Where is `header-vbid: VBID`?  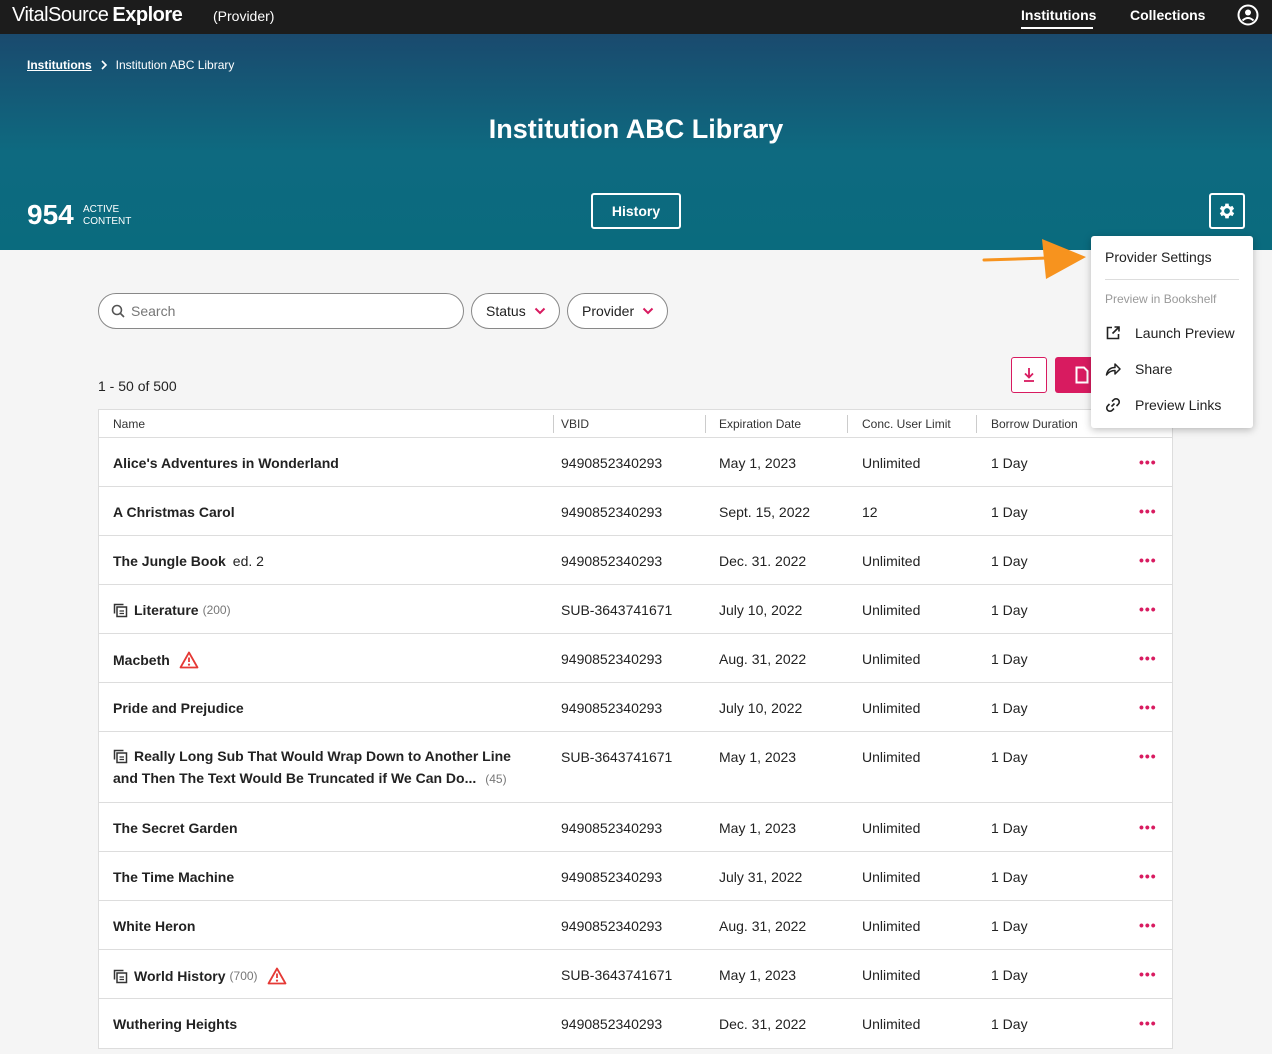 header-vbid: VBID is located at coordinates (575, 424).